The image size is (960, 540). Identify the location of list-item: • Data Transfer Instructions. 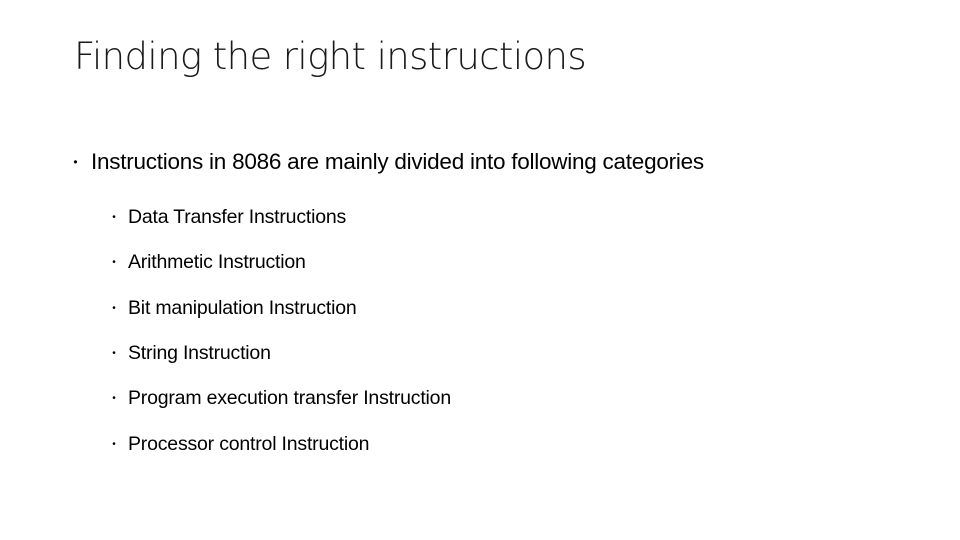
(275, 217).